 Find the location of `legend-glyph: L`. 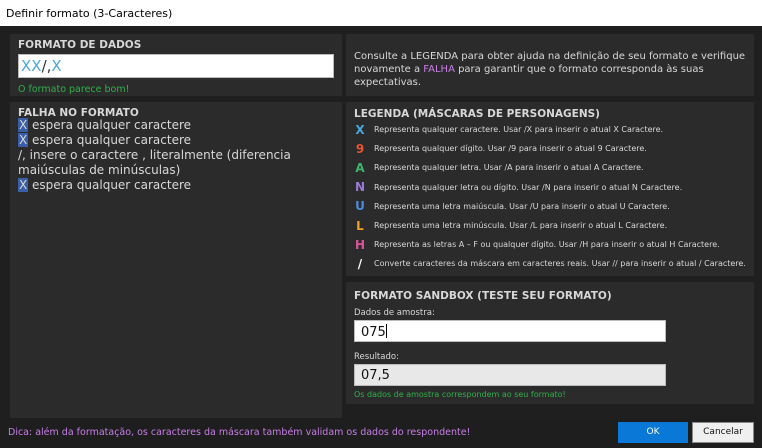

legend-glyph: L is located at coordinates (360, 225).